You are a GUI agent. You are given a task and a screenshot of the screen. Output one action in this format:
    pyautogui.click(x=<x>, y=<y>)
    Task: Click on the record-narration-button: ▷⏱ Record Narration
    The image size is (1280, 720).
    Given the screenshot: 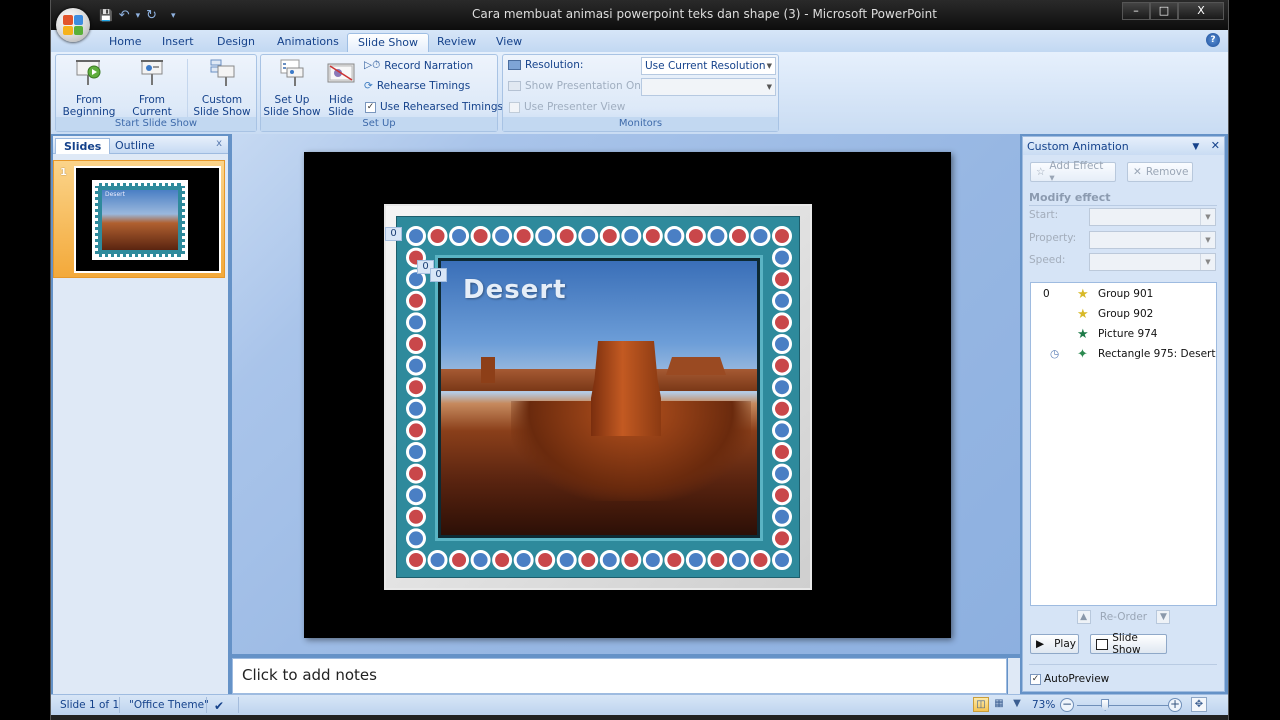 What is the action you would take?
    pyautogui.click(x=418, y=65)
    